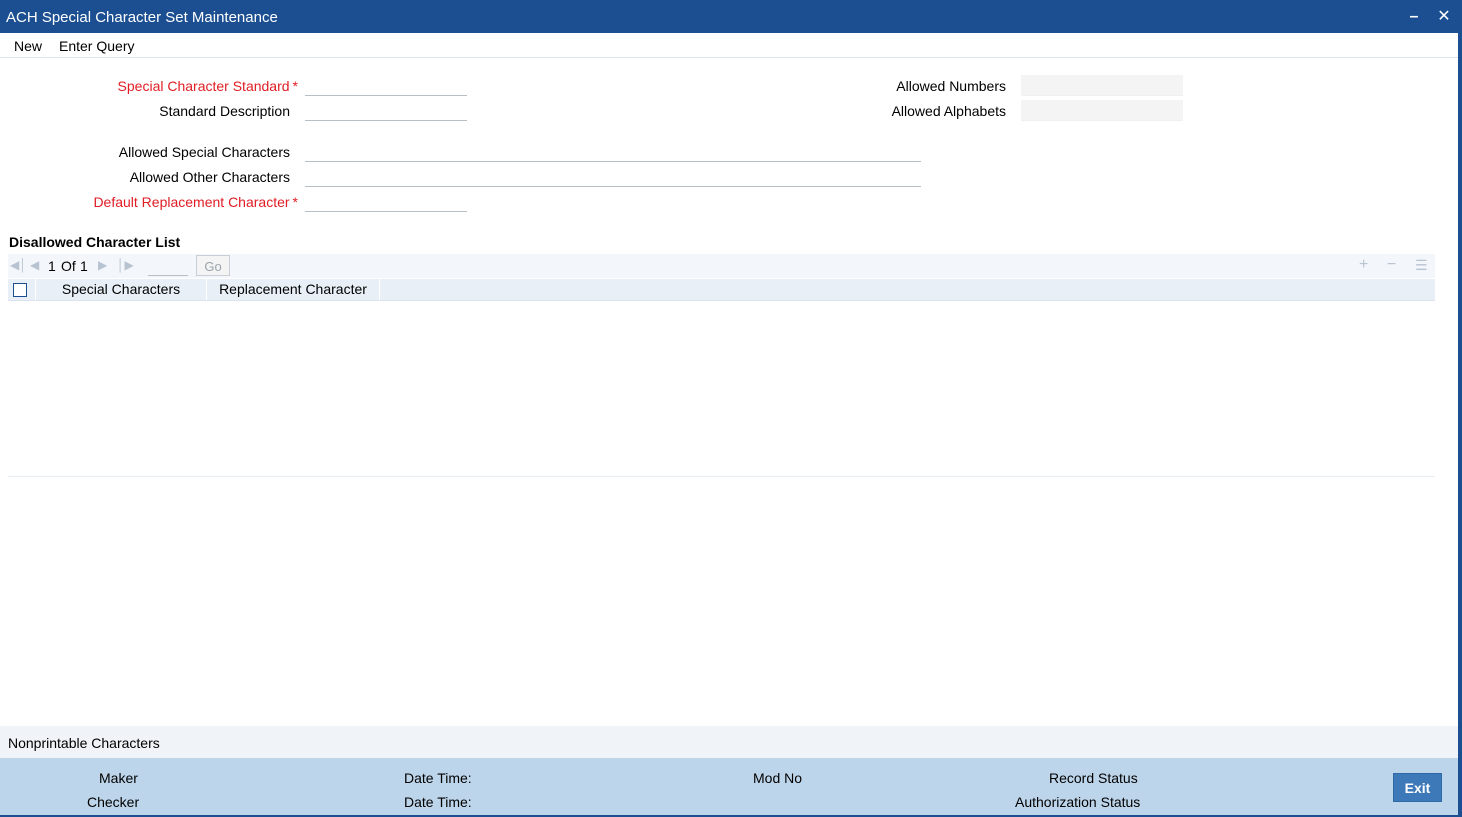 The width and height of the screenshot is (1462, 817). I want to click on allowed-alphabets-label: Allowed Alphabets, so click(948, 111).